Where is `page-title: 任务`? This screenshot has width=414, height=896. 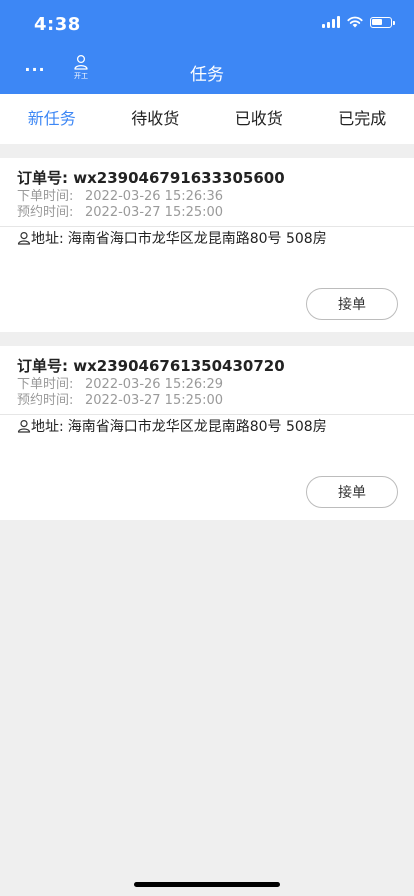
page-title: 任务 is located at coordinates (207, 75).